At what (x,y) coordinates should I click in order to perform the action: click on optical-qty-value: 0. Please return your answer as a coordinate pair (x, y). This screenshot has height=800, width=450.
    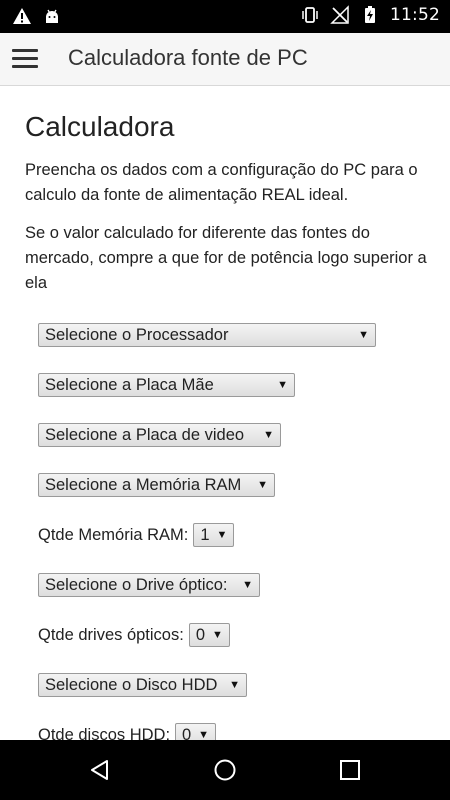
    Looking at the image, I should click on (200, 634).